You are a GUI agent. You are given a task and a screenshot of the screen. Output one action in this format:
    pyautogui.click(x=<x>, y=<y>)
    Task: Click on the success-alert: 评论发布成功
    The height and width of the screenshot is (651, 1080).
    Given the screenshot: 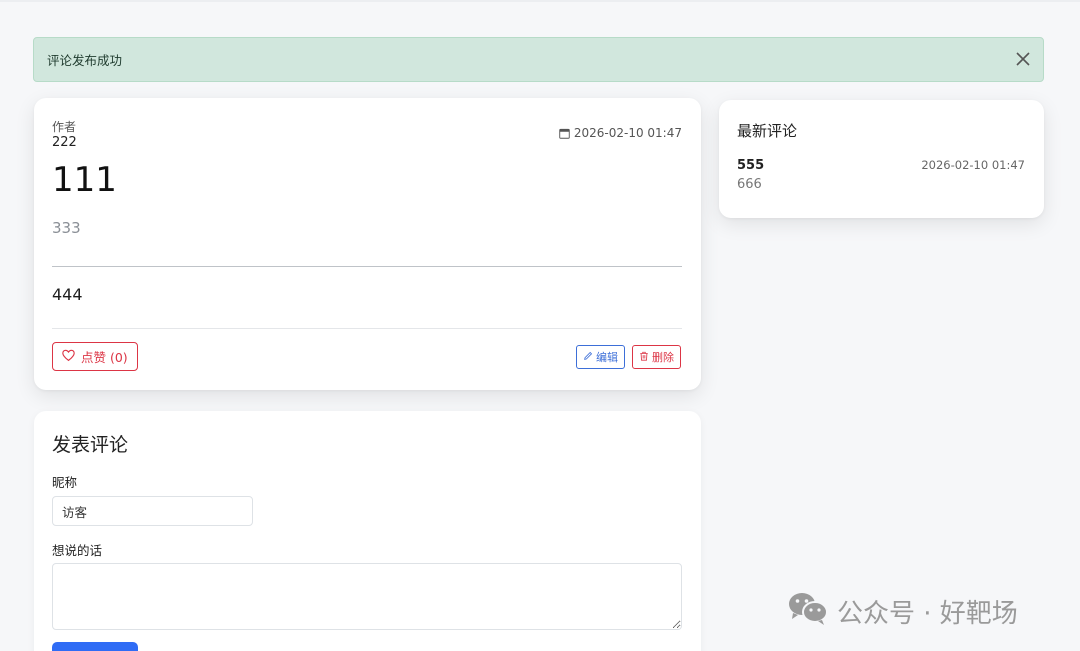 What is the action you would take?
    pyautogui.click(x=538, y=59)
    